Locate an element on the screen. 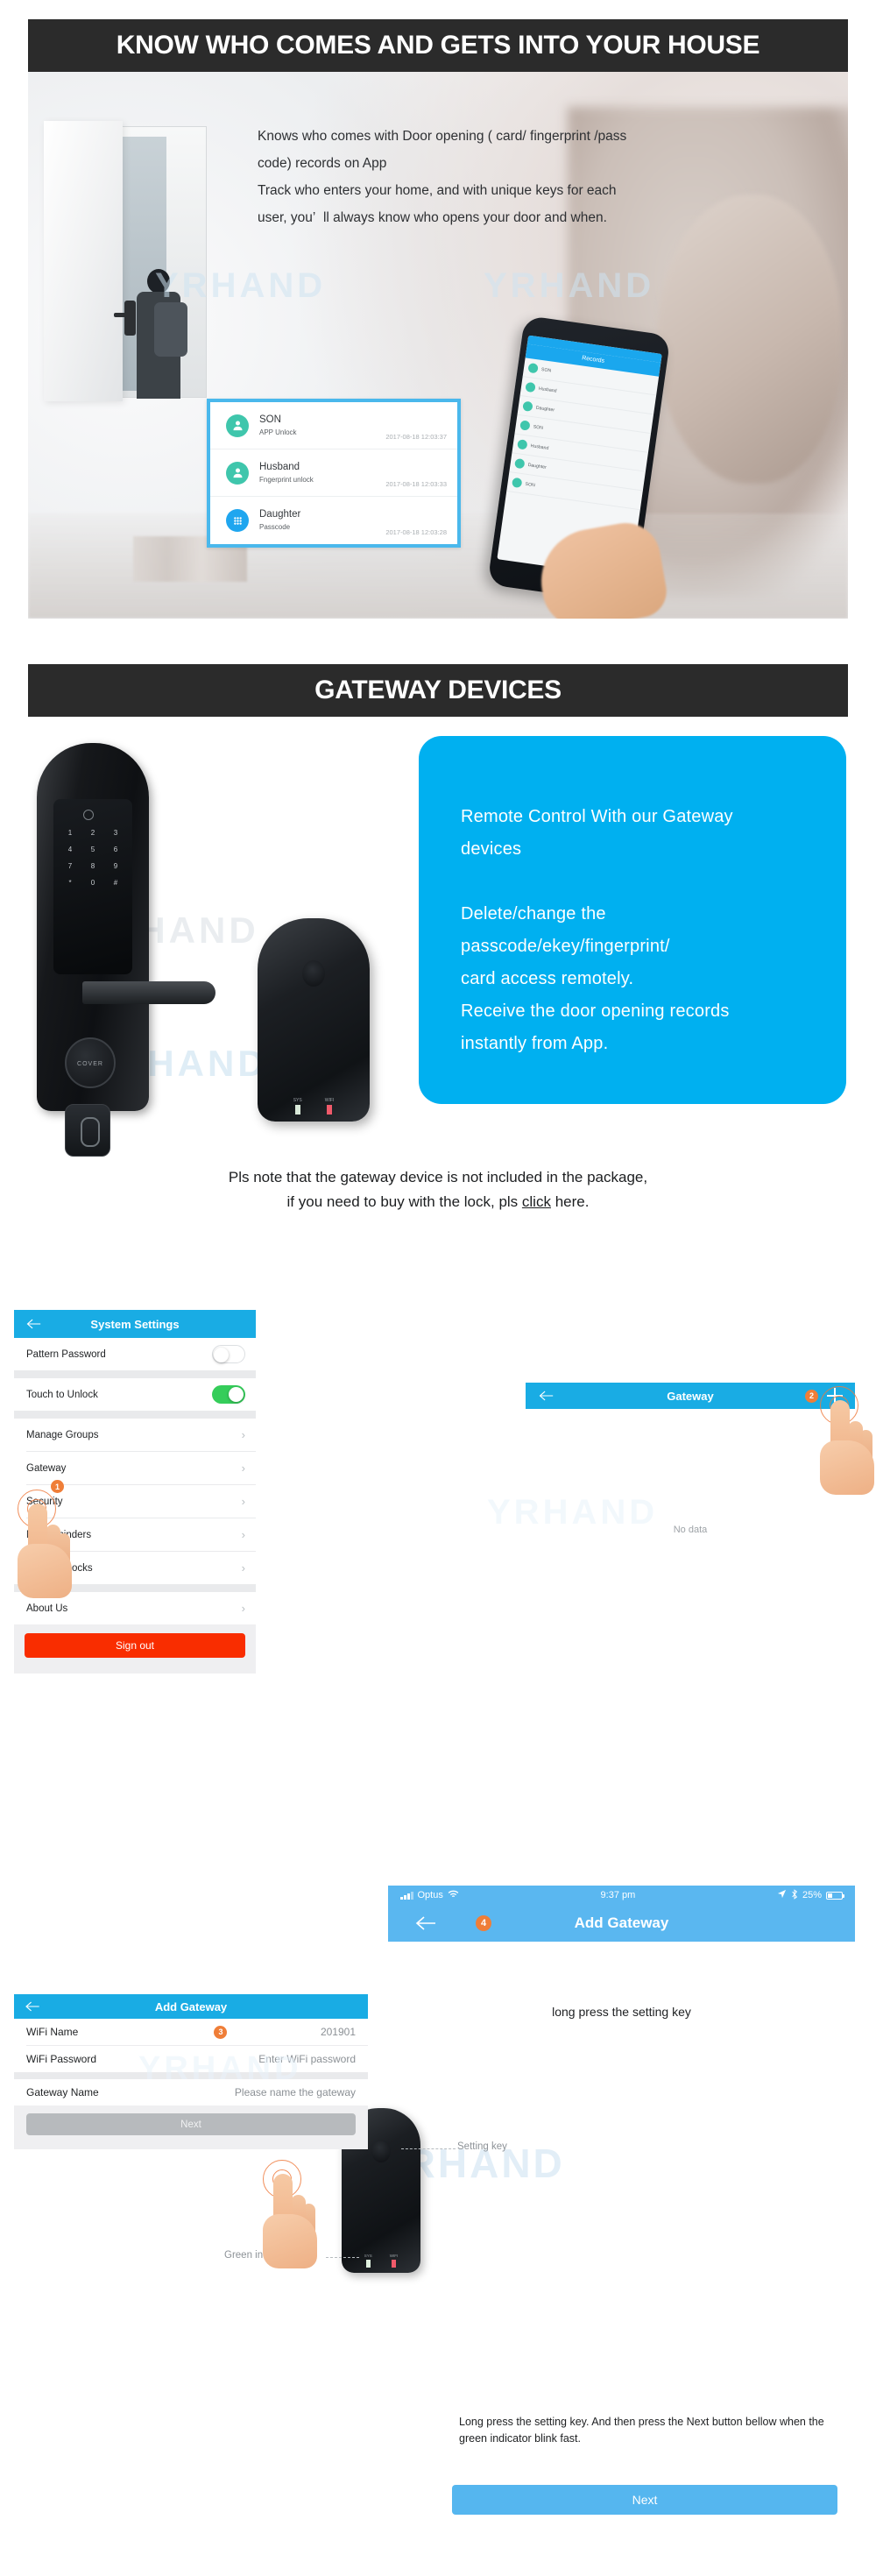 Image resolution: width=876 pixels, height=2576 pixels. keypad-key: 9 is located at coordinates (115, 866).